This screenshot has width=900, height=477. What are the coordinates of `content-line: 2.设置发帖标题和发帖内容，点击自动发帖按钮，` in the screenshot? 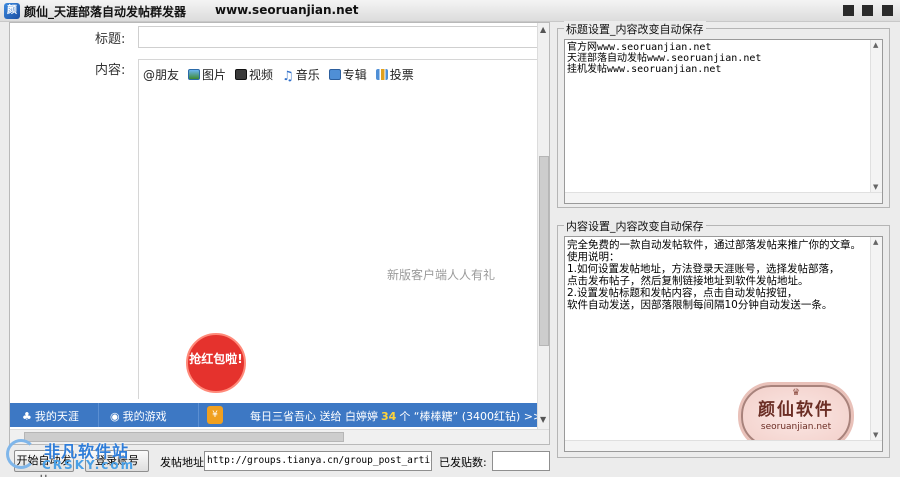 It's located at (682, 293).